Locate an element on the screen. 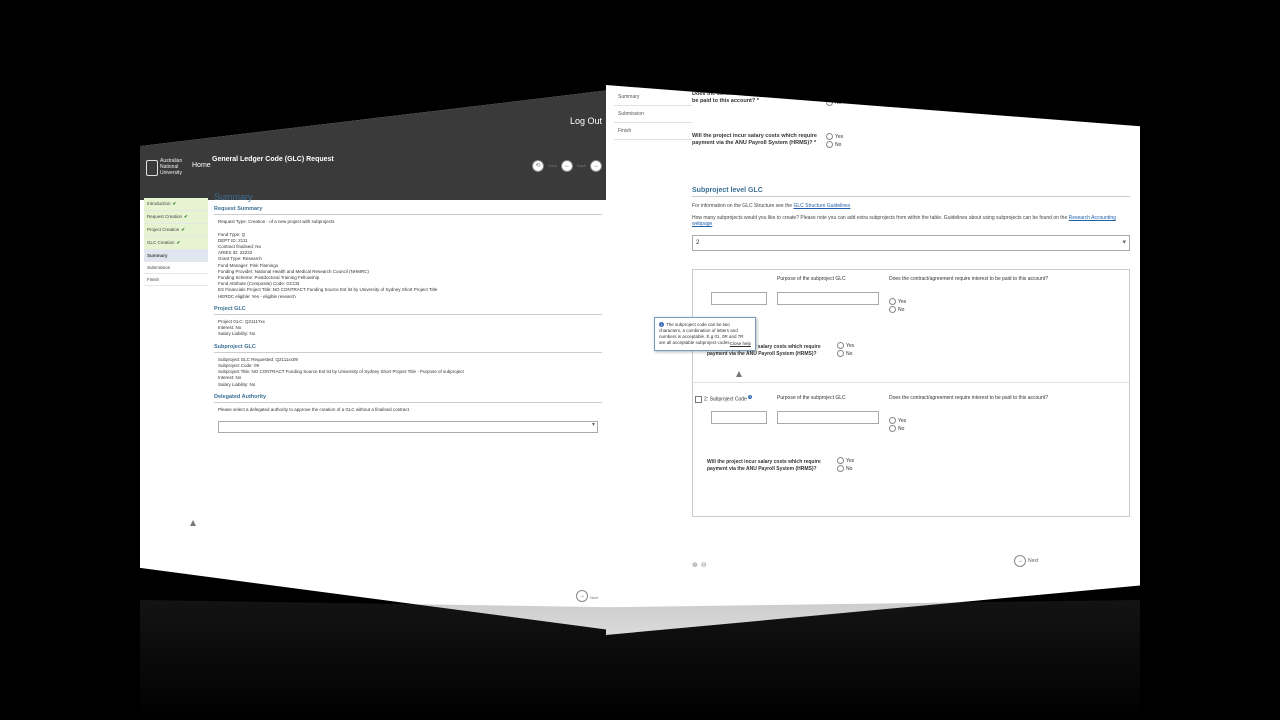 The width and height of the screenshot is (1280, 720). row1-interest-radios: Yes No is located at coordinates (897, 306).